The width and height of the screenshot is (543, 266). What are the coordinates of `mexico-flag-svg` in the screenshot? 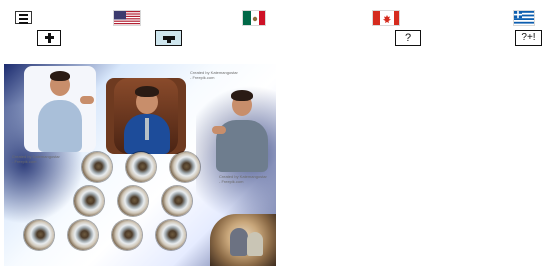 It's located at (254, 18).